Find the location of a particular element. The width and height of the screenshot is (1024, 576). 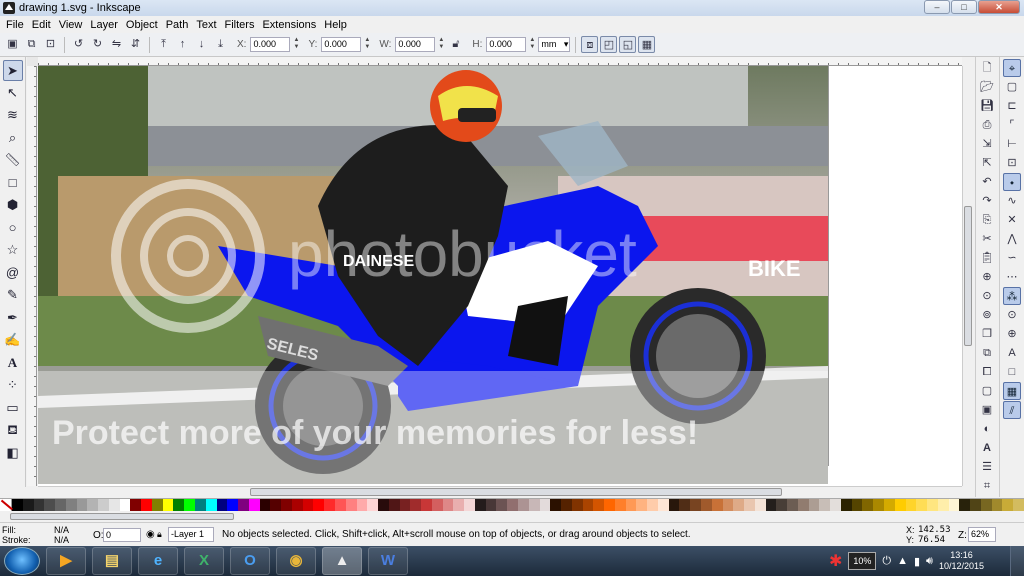

unlink-clone-icon: ⧠ is located at coordinates (987, 372).